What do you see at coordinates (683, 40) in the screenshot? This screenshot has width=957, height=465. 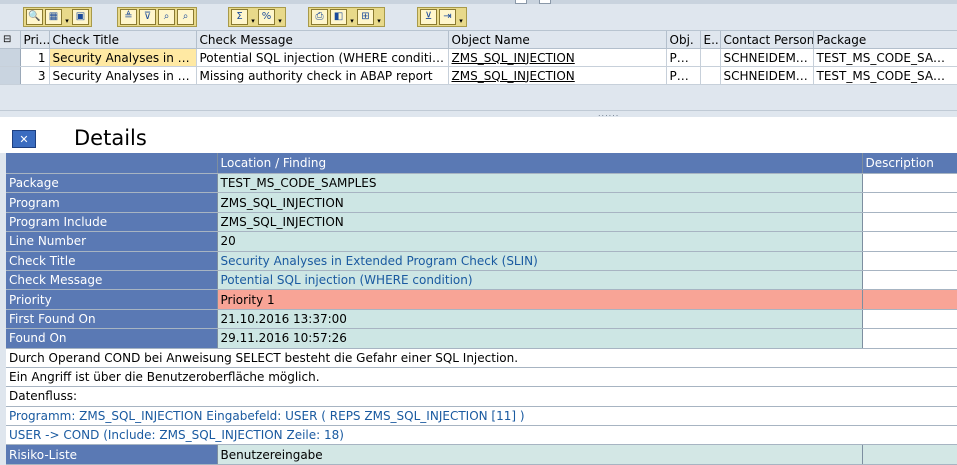 I see `column-header-obj: Obj.` at bounding box center [683, 40].